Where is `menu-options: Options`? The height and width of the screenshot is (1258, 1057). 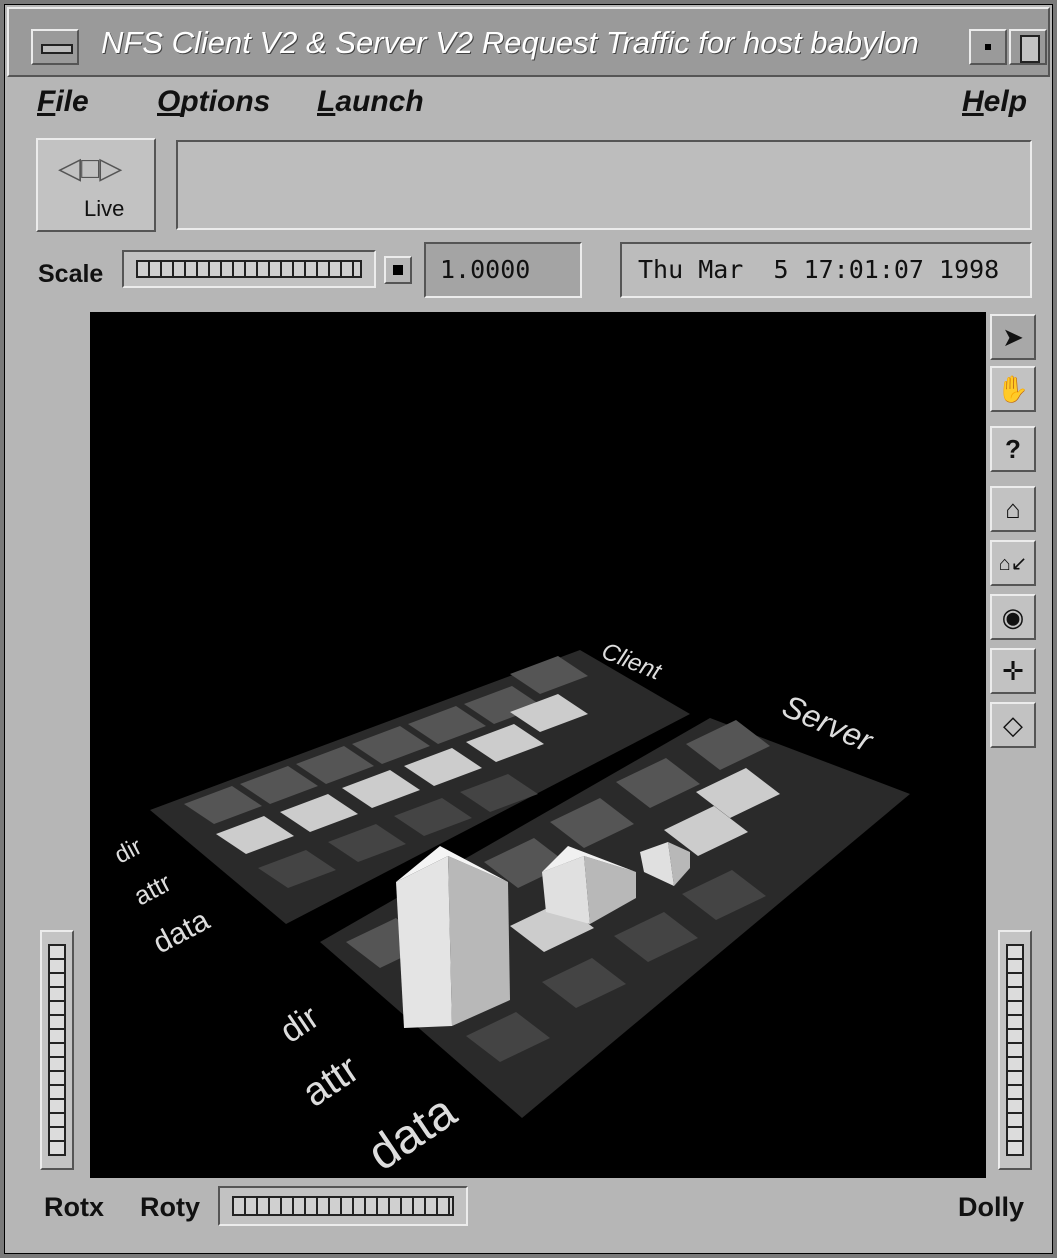
menu-options: Options is located at coordinates (213, 102).